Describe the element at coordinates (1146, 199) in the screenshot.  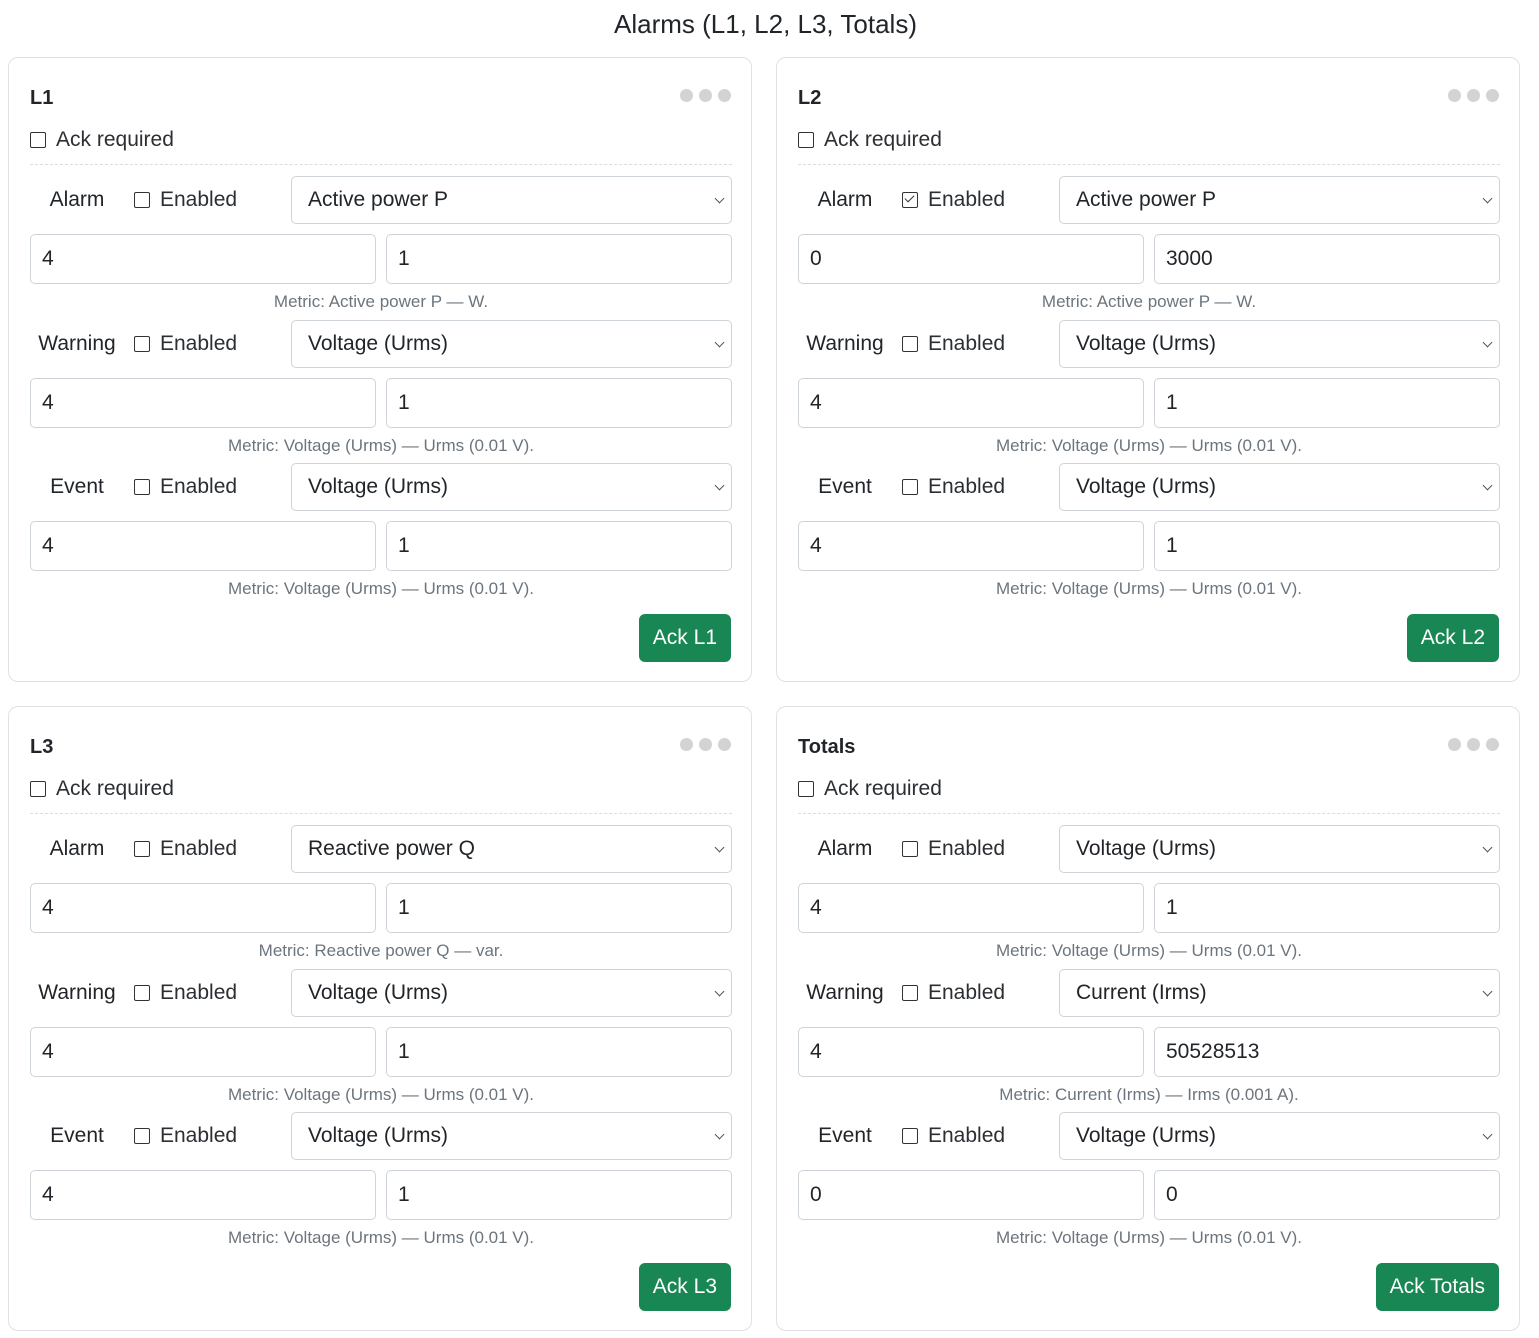
I see `metric-select-value: Active power P` at that location.